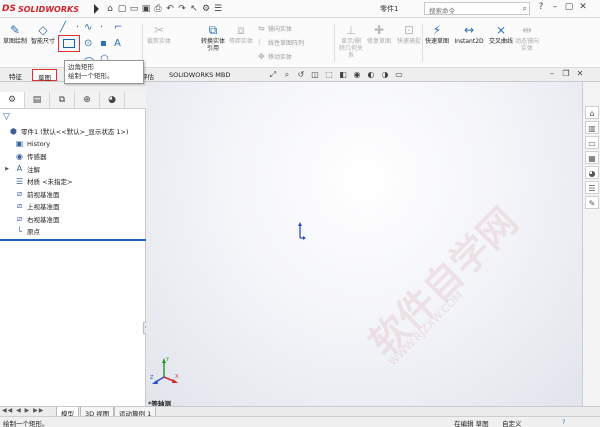 The width and height of the screenshot is (600, 427). Describe the element at coordinates (371, 75) in the screenshot. I see `appearance-icon: ◐` at that location.